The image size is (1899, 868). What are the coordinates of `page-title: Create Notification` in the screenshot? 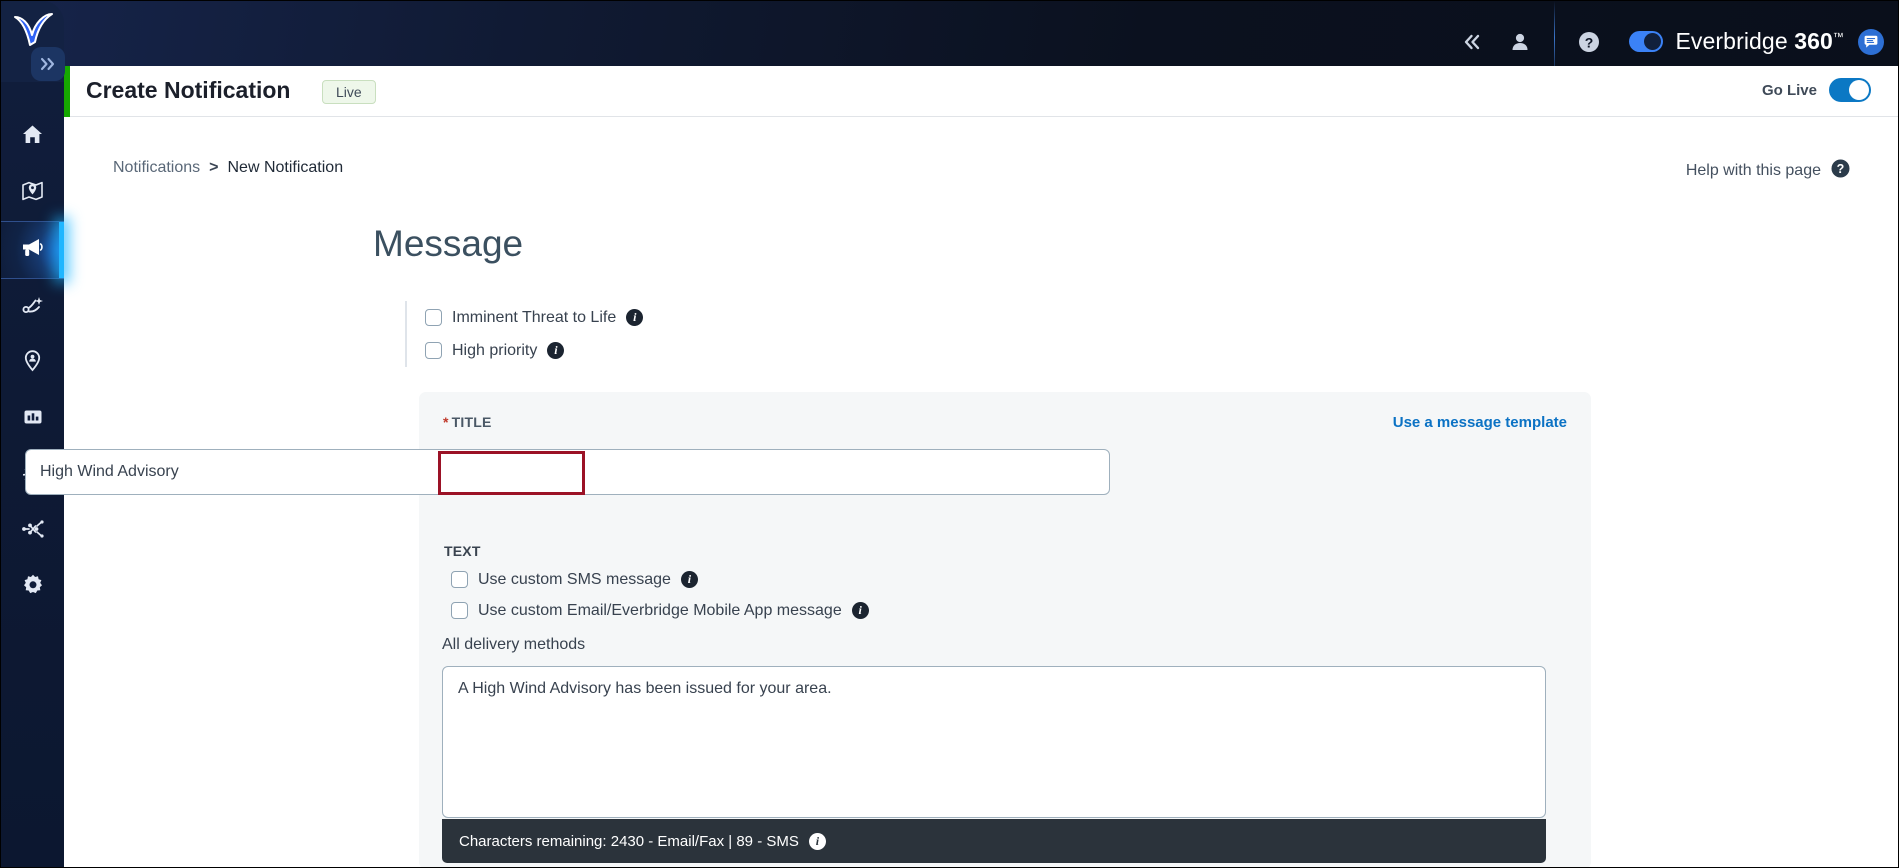 It's located at (188, 90).